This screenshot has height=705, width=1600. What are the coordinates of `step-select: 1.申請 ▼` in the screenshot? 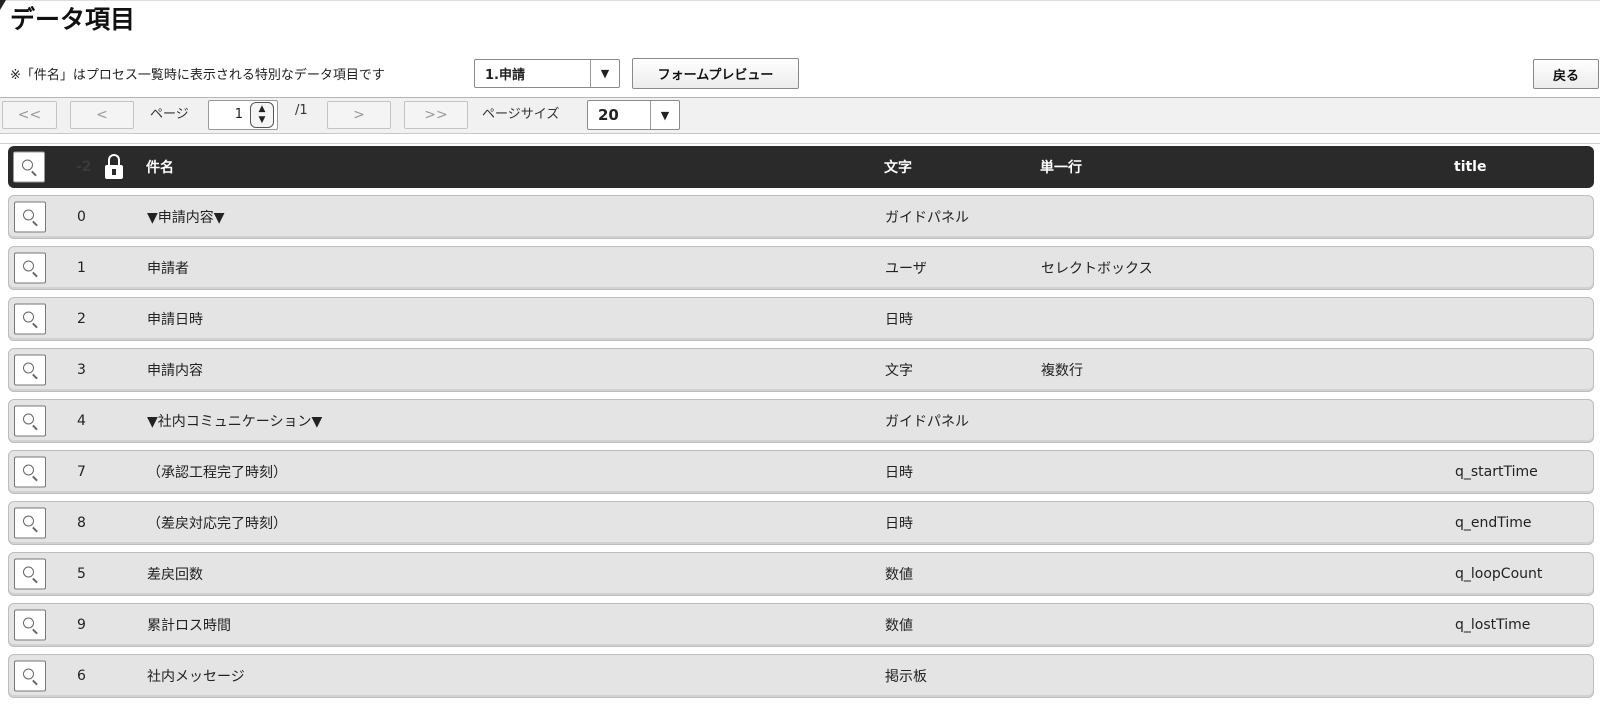 It's located at (547, 73).